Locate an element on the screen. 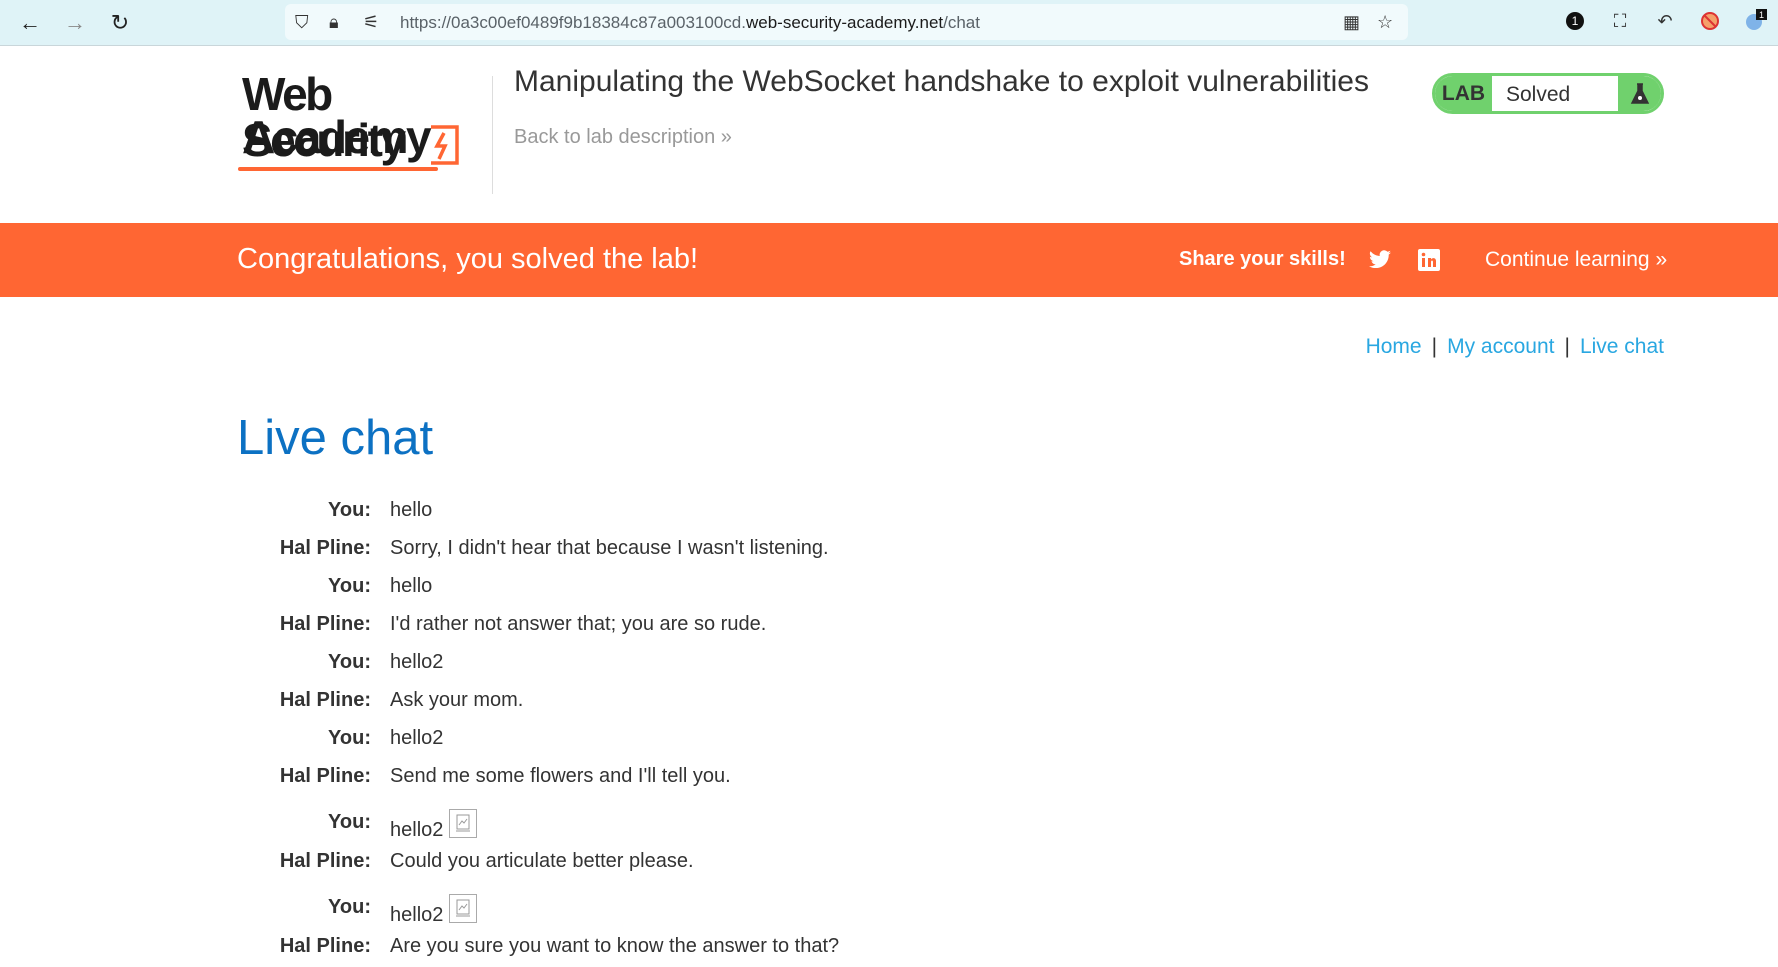 This screenshot has width=1778, height=967. share-skills-label: Share your skills! is located at coordinates (1262, 259).